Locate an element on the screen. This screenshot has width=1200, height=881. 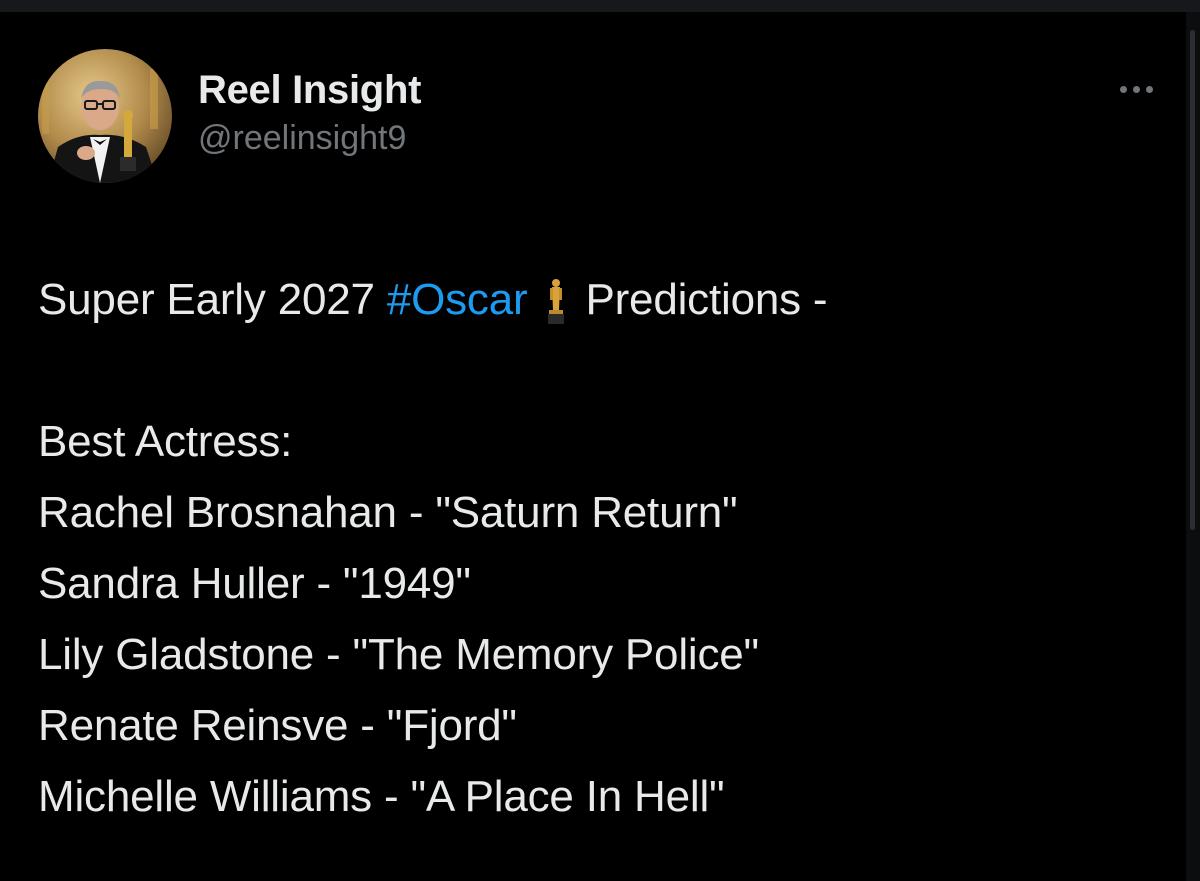
nominee-line: Rachel Brosnahan - "Saturn Return" is located at coordinates (388, 512).